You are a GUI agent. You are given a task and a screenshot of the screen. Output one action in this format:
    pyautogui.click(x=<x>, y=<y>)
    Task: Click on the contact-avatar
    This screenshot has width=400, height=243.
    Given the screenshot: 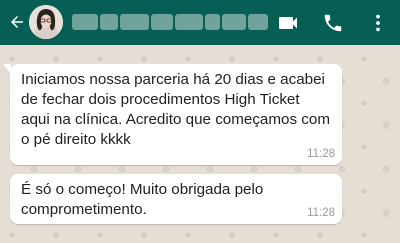 What is the action you would take?
    pyautogui.click(x=46, y=22)
    